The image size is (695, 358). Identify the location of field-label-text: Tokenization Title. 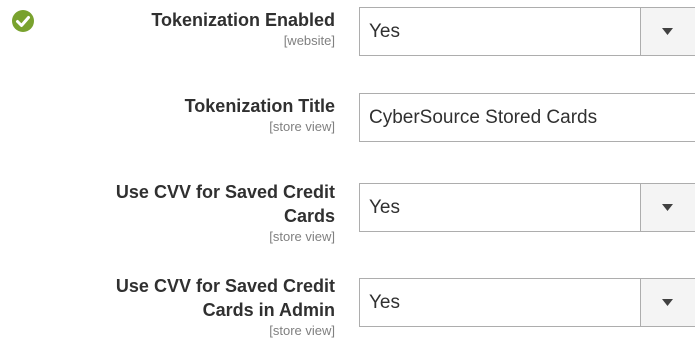
(259, 106).